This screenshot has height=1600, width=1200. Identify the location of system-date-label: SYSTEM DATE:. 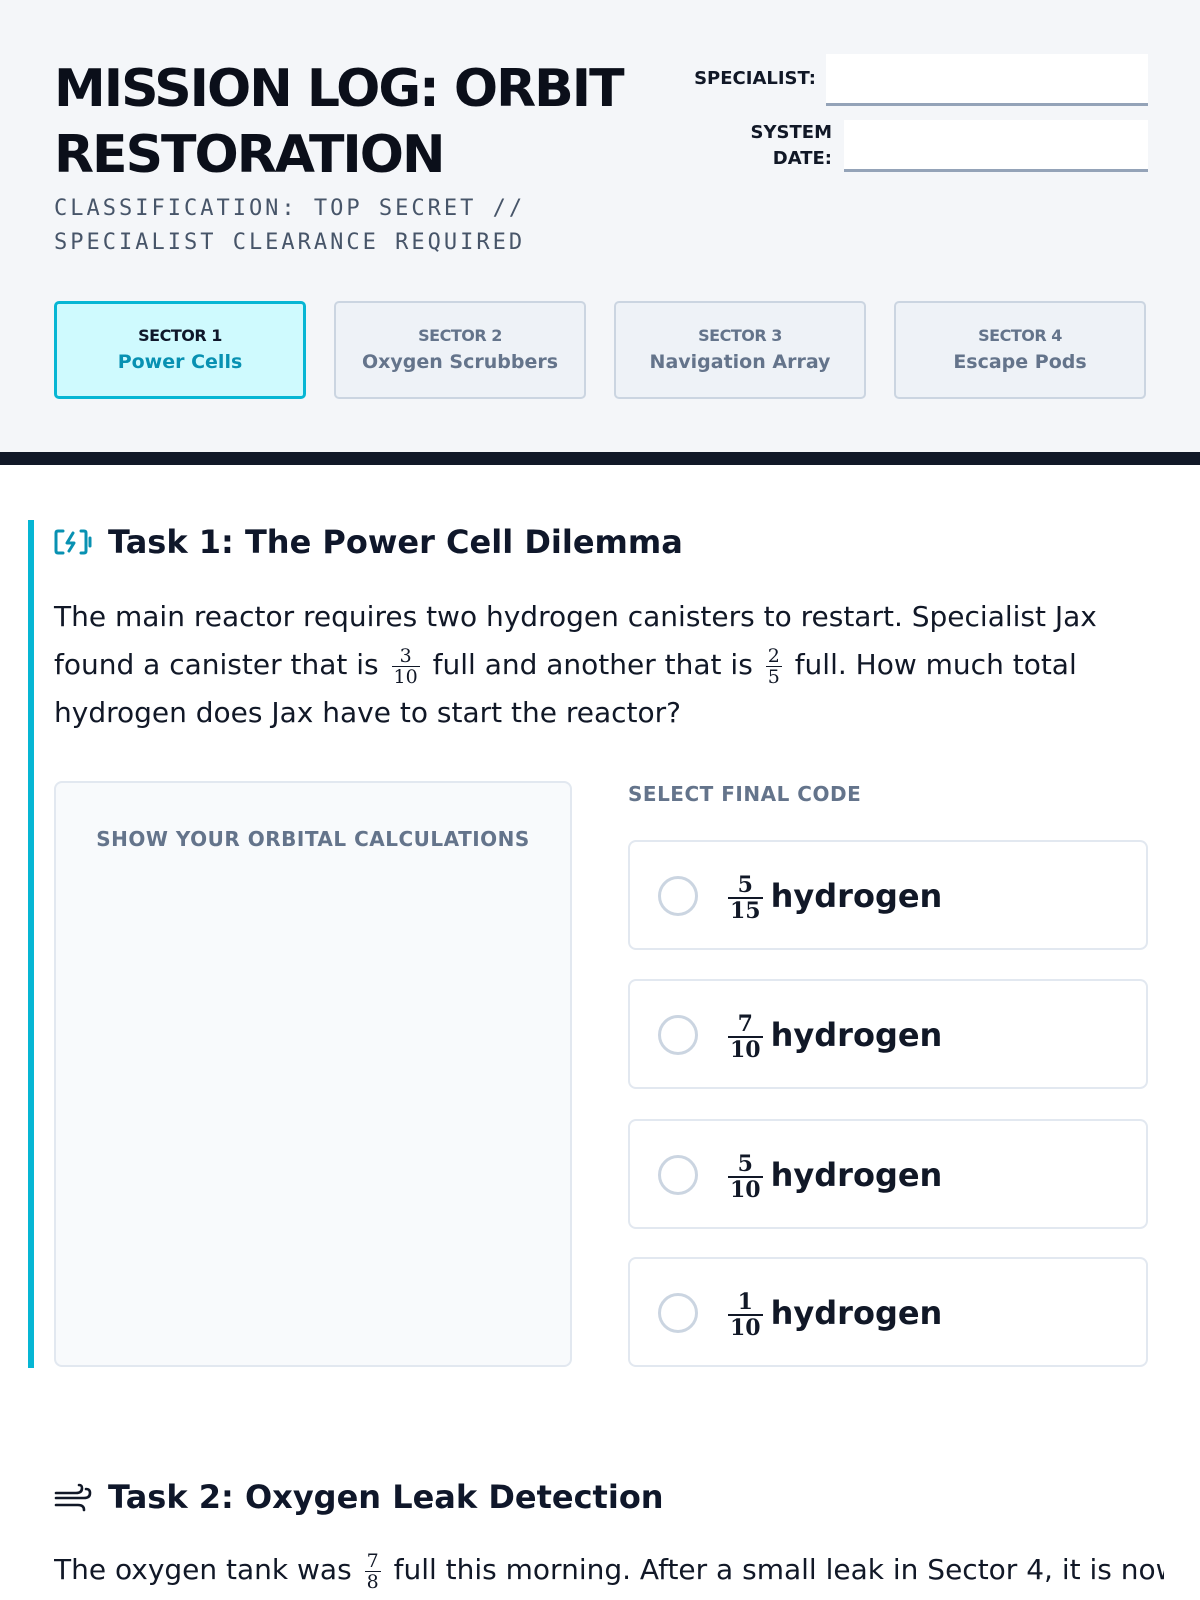
(791, 145).